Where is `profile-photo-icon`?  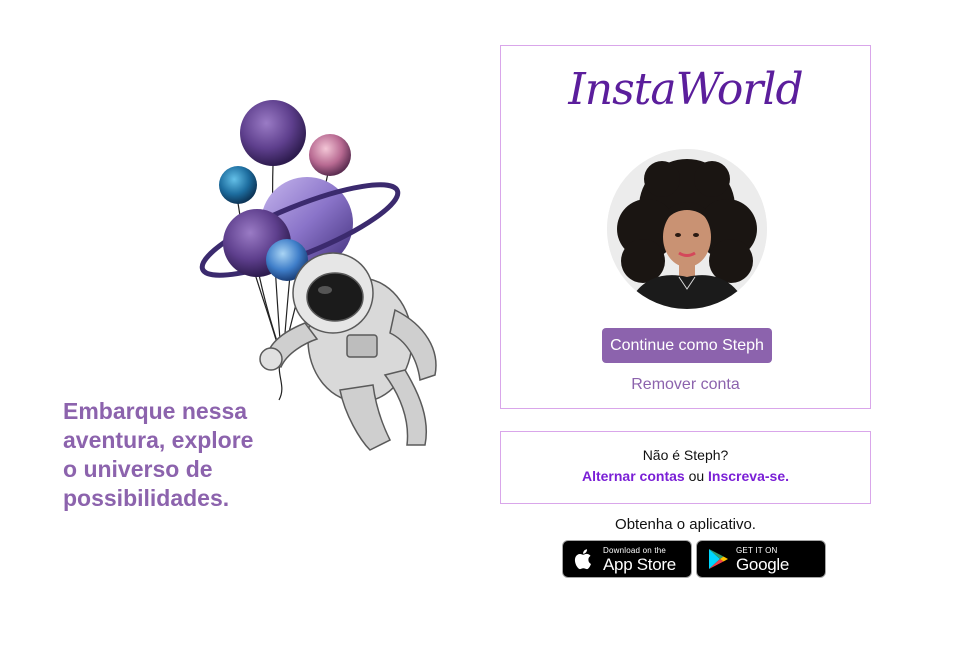 profile-photo-icon is located at coordinates (687, 229).